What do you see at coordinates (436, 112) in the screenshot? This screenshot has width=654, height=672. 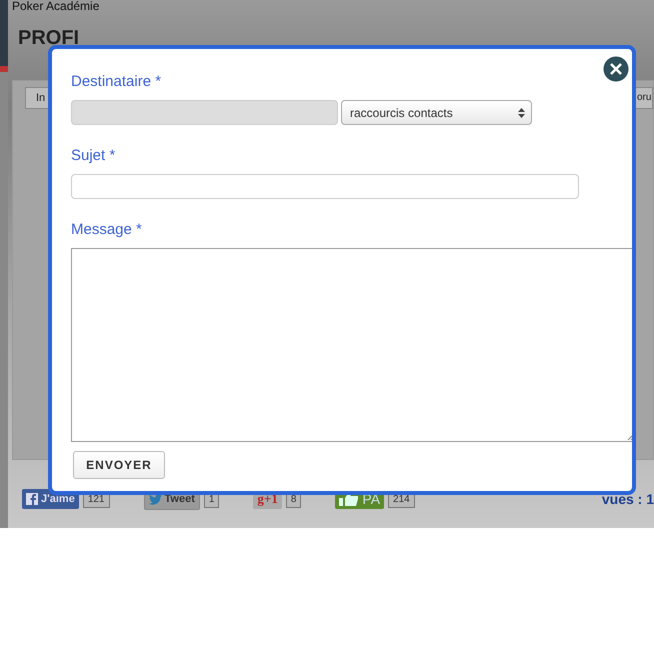 I see `contacts-dropdown: raccourcis contacts` at bounding box center [436, 112].